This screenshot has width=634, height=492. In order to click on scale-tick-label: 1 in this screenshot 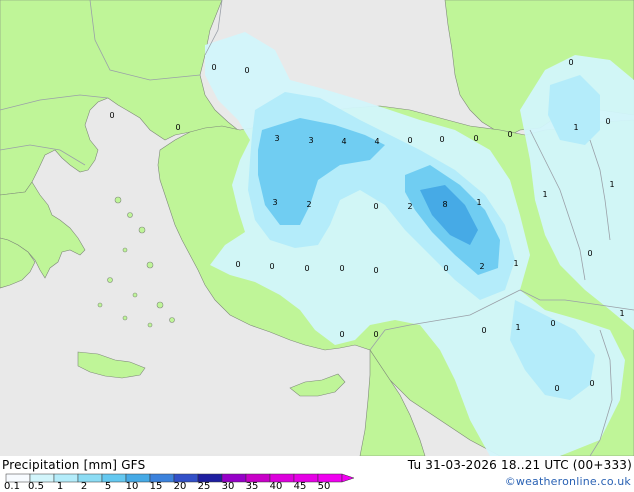, I will do `click(60, 486)`.